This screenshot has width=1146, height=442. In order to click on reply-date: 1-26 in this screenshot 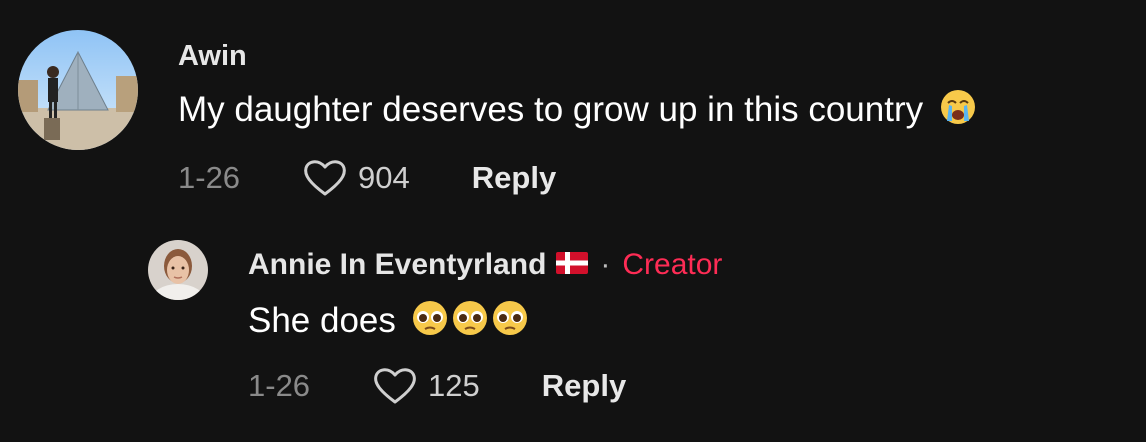, I will do `click(279, 385)`.